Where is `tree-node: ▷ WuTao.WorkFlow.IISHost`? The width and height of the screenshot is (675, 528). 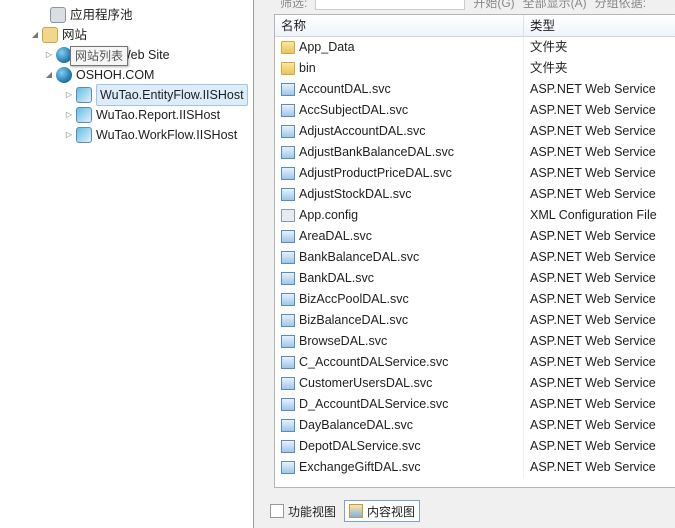 tree-node: ▷ WuTao.WorkFlow.IISHost is located at coordinates (150, 135).